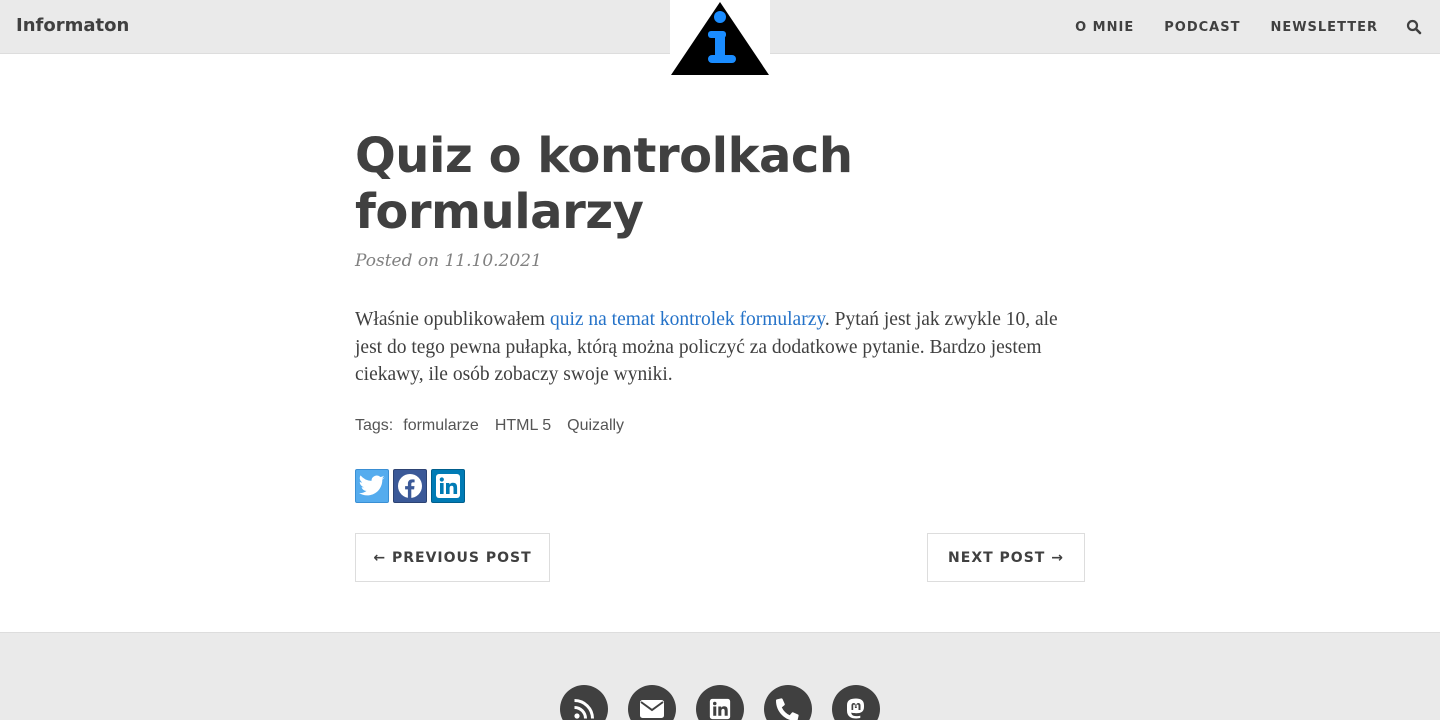  I want to click on footer-phone-button, so click(788, 702).